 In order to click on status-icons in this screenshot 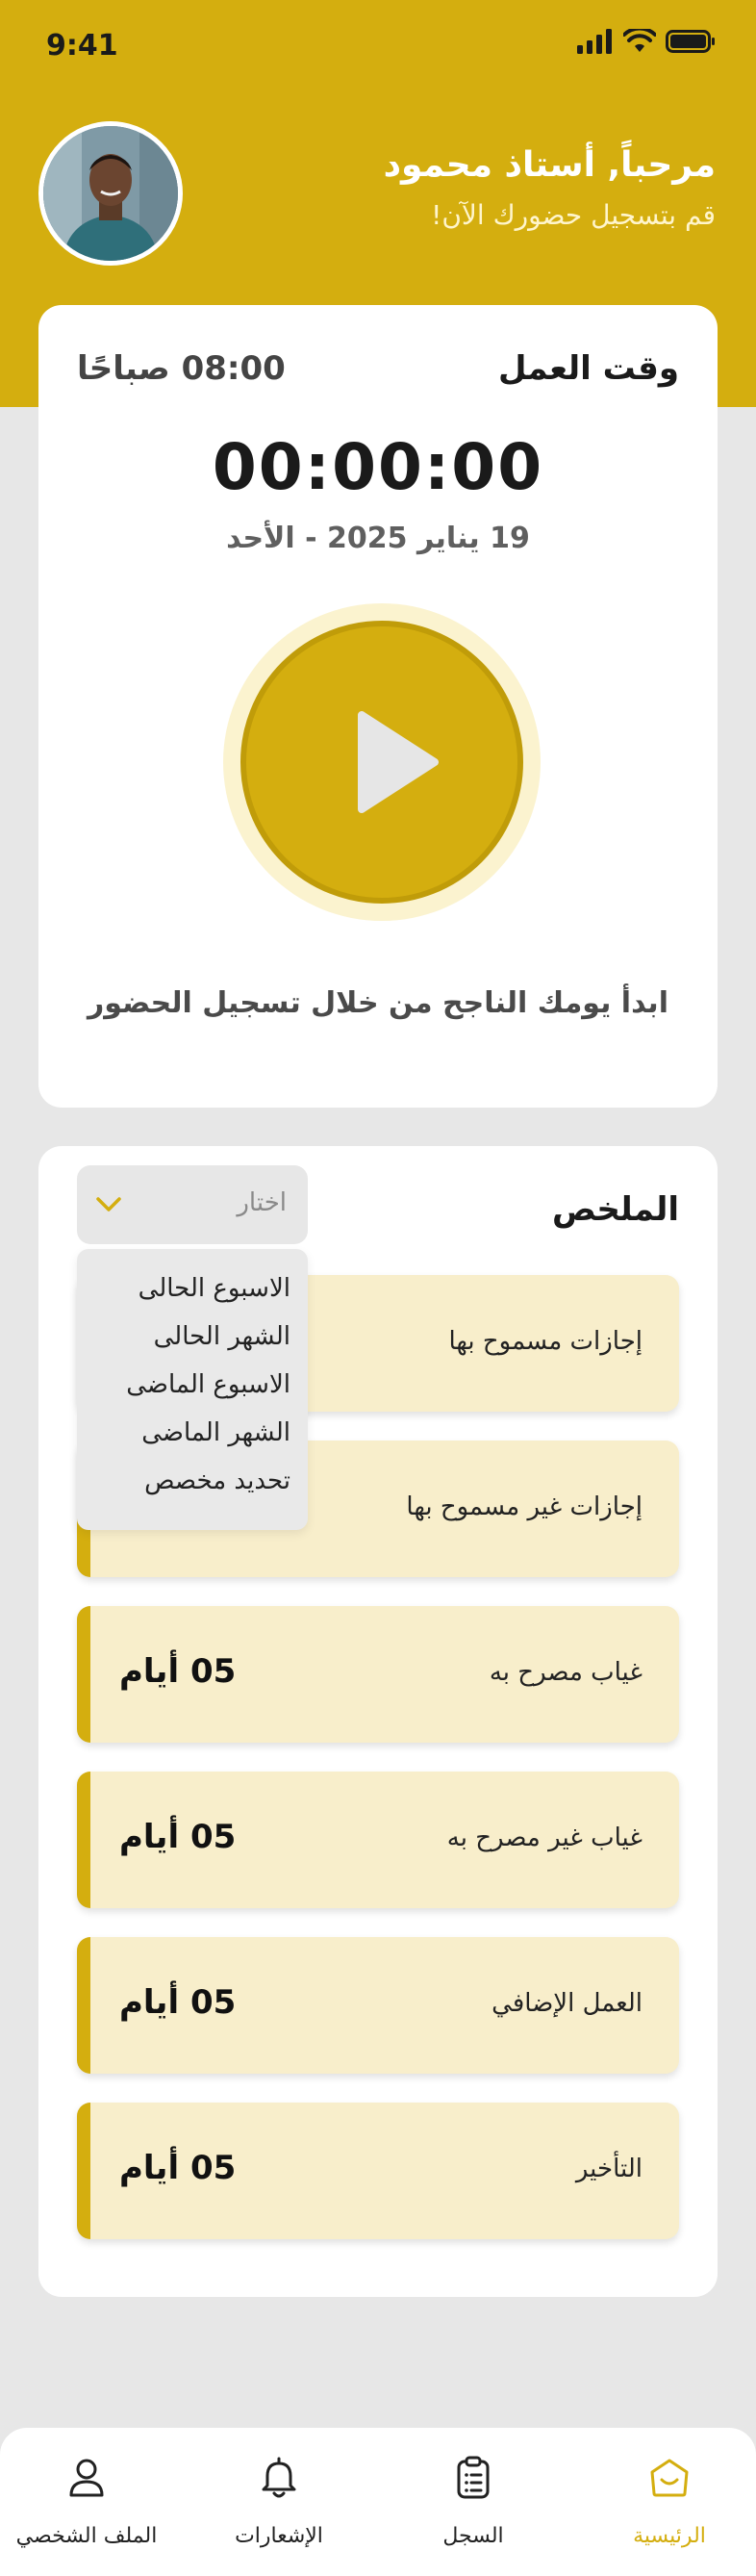, I will do `click(649, 43)`.